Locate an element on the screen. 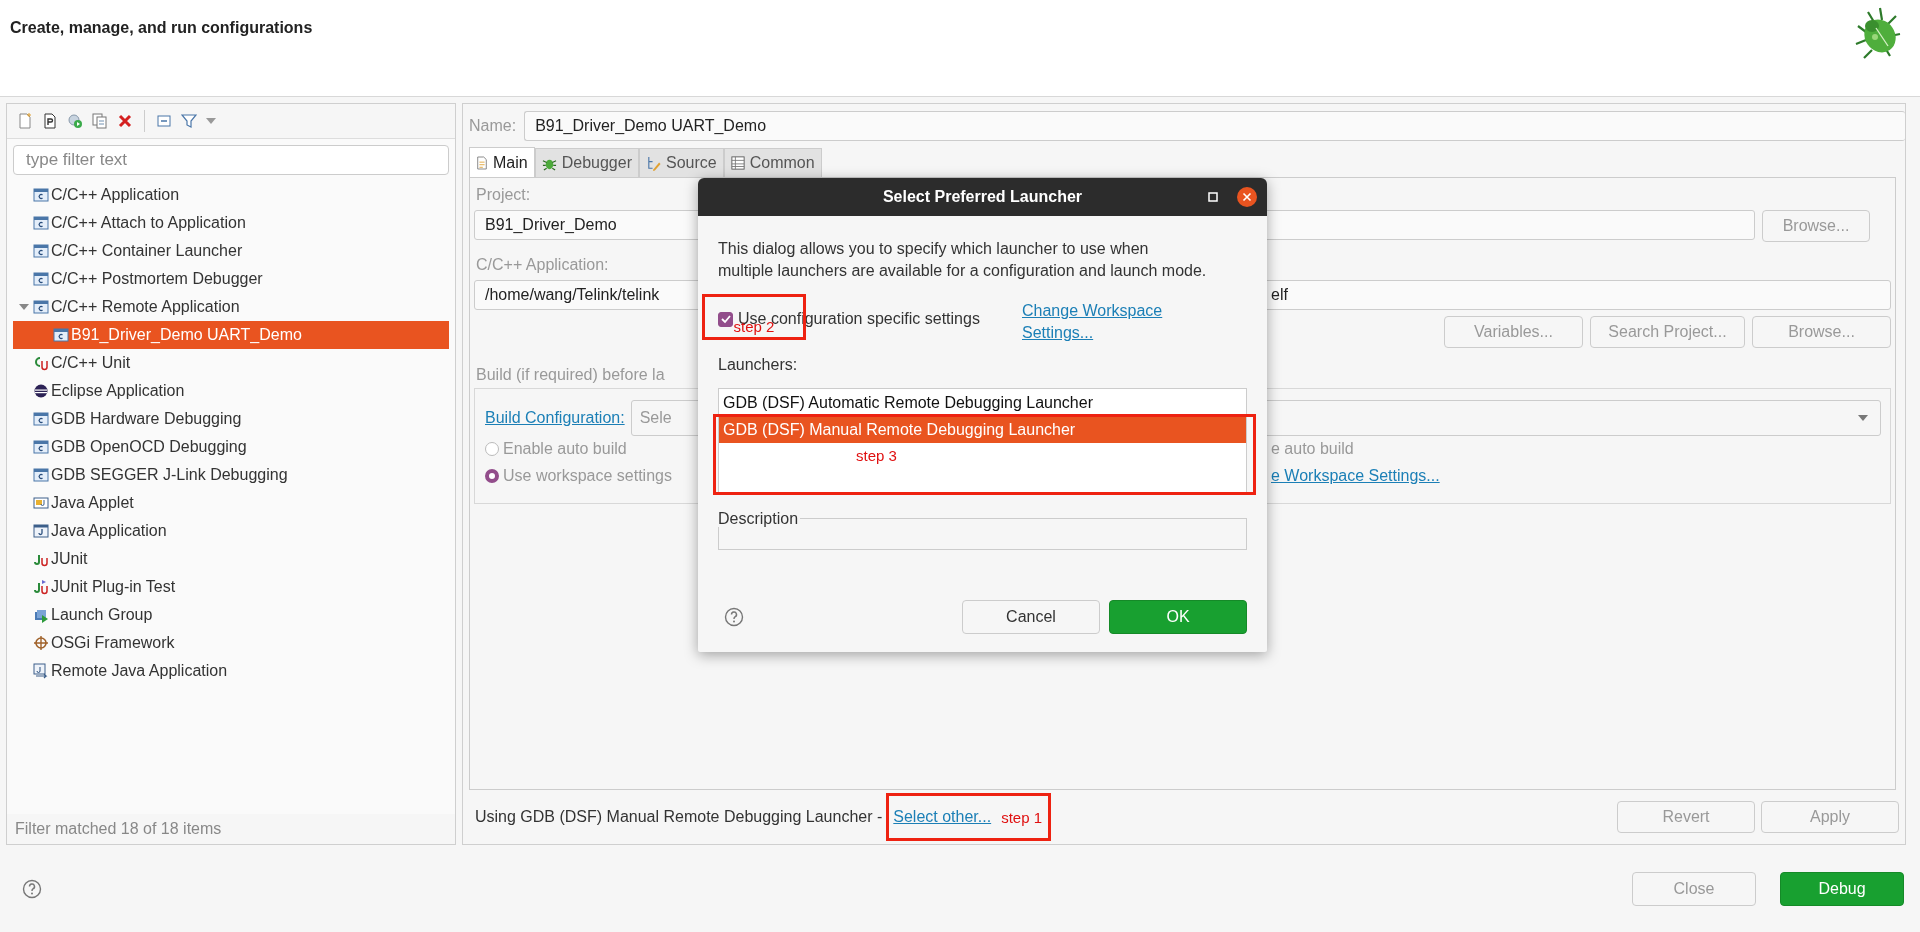 This screenshot has height=932, width=1920. dialog-message: This dialog allows you to specify which launcher to use when multiple launchers are available for a configuration and launch mode. is located at coordinates (963, 260).